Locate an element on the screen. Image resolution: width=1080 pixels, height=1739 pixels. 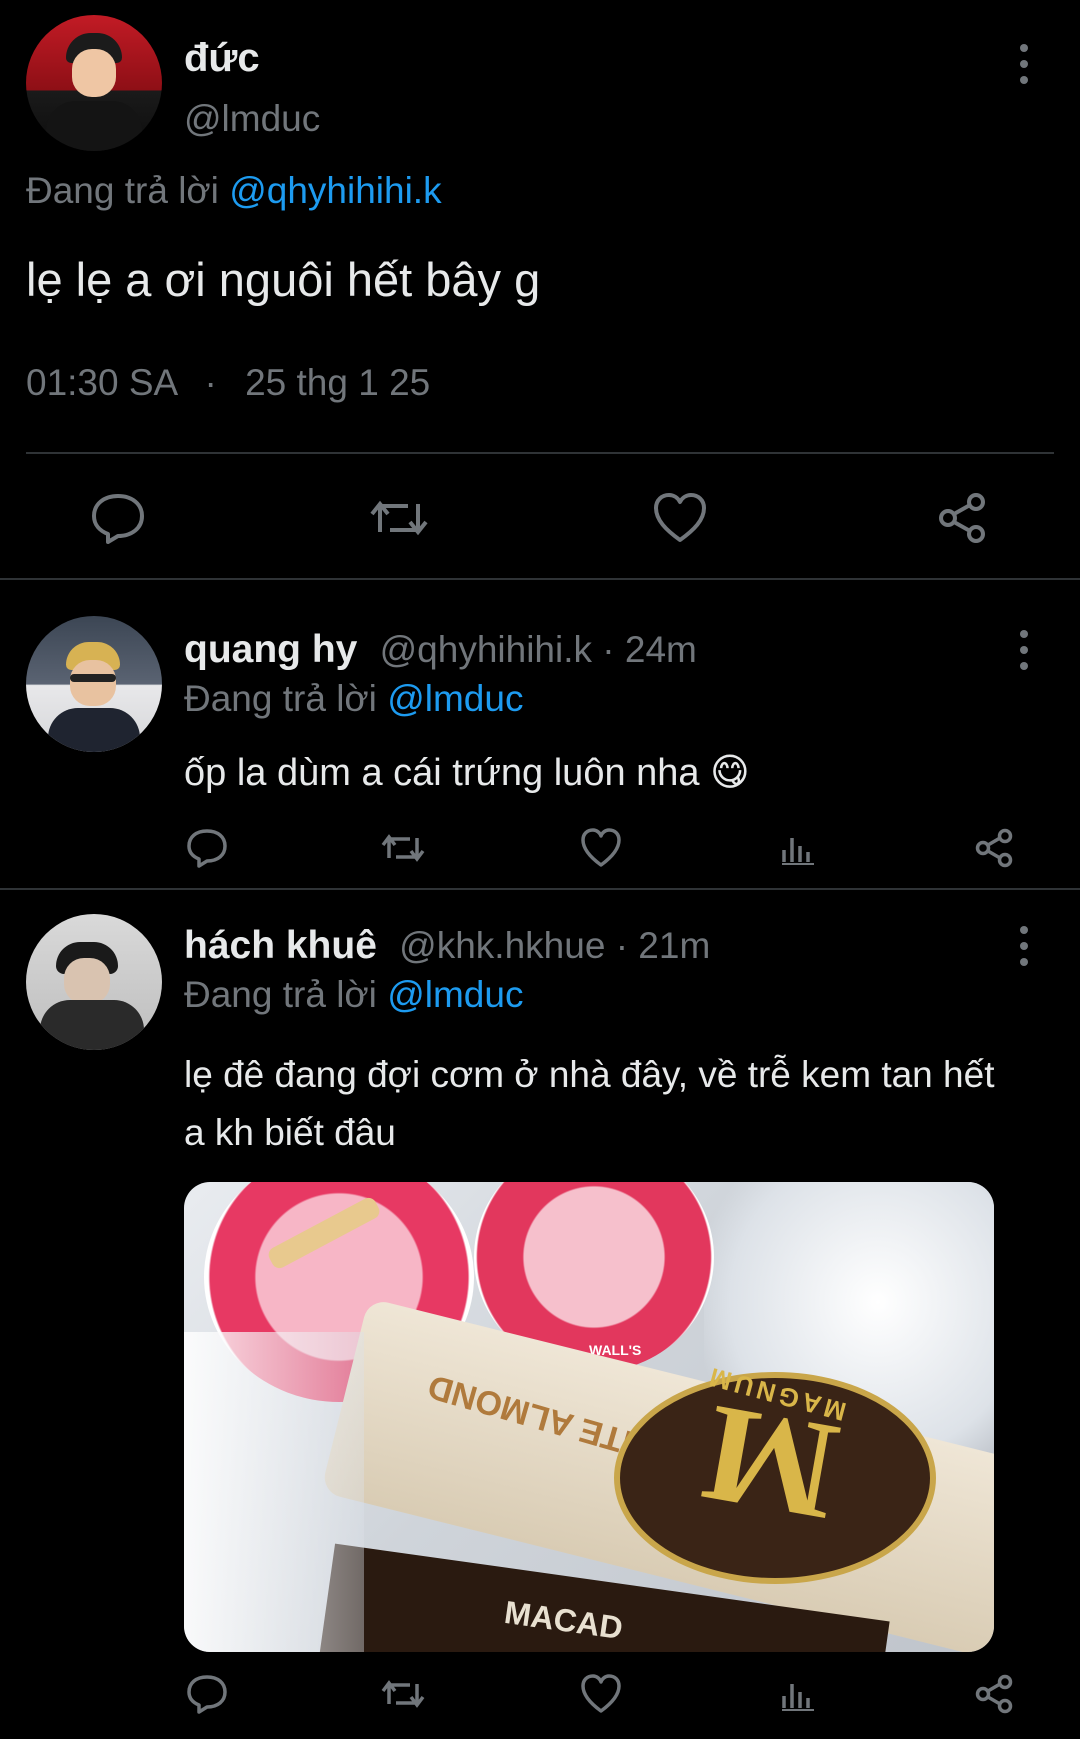
display-name: đức is located at coordinates (222, 58).